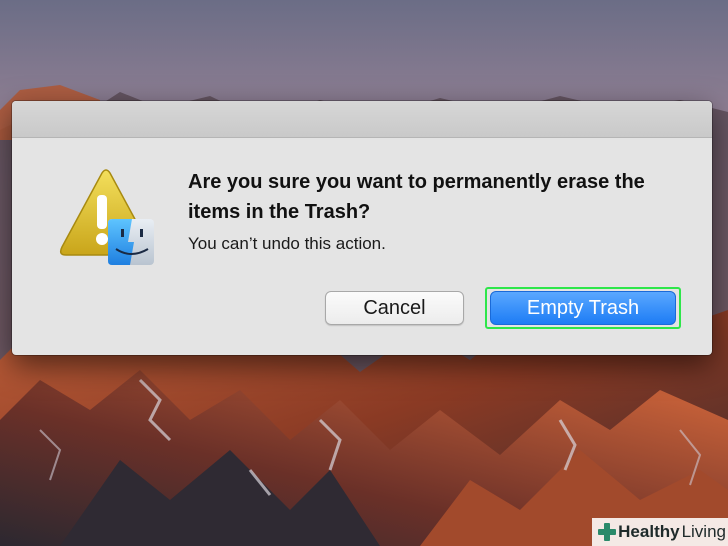 The image size is (728, 546). I want to click on watermark-brand-bold: Healthy, so click(649, 531).